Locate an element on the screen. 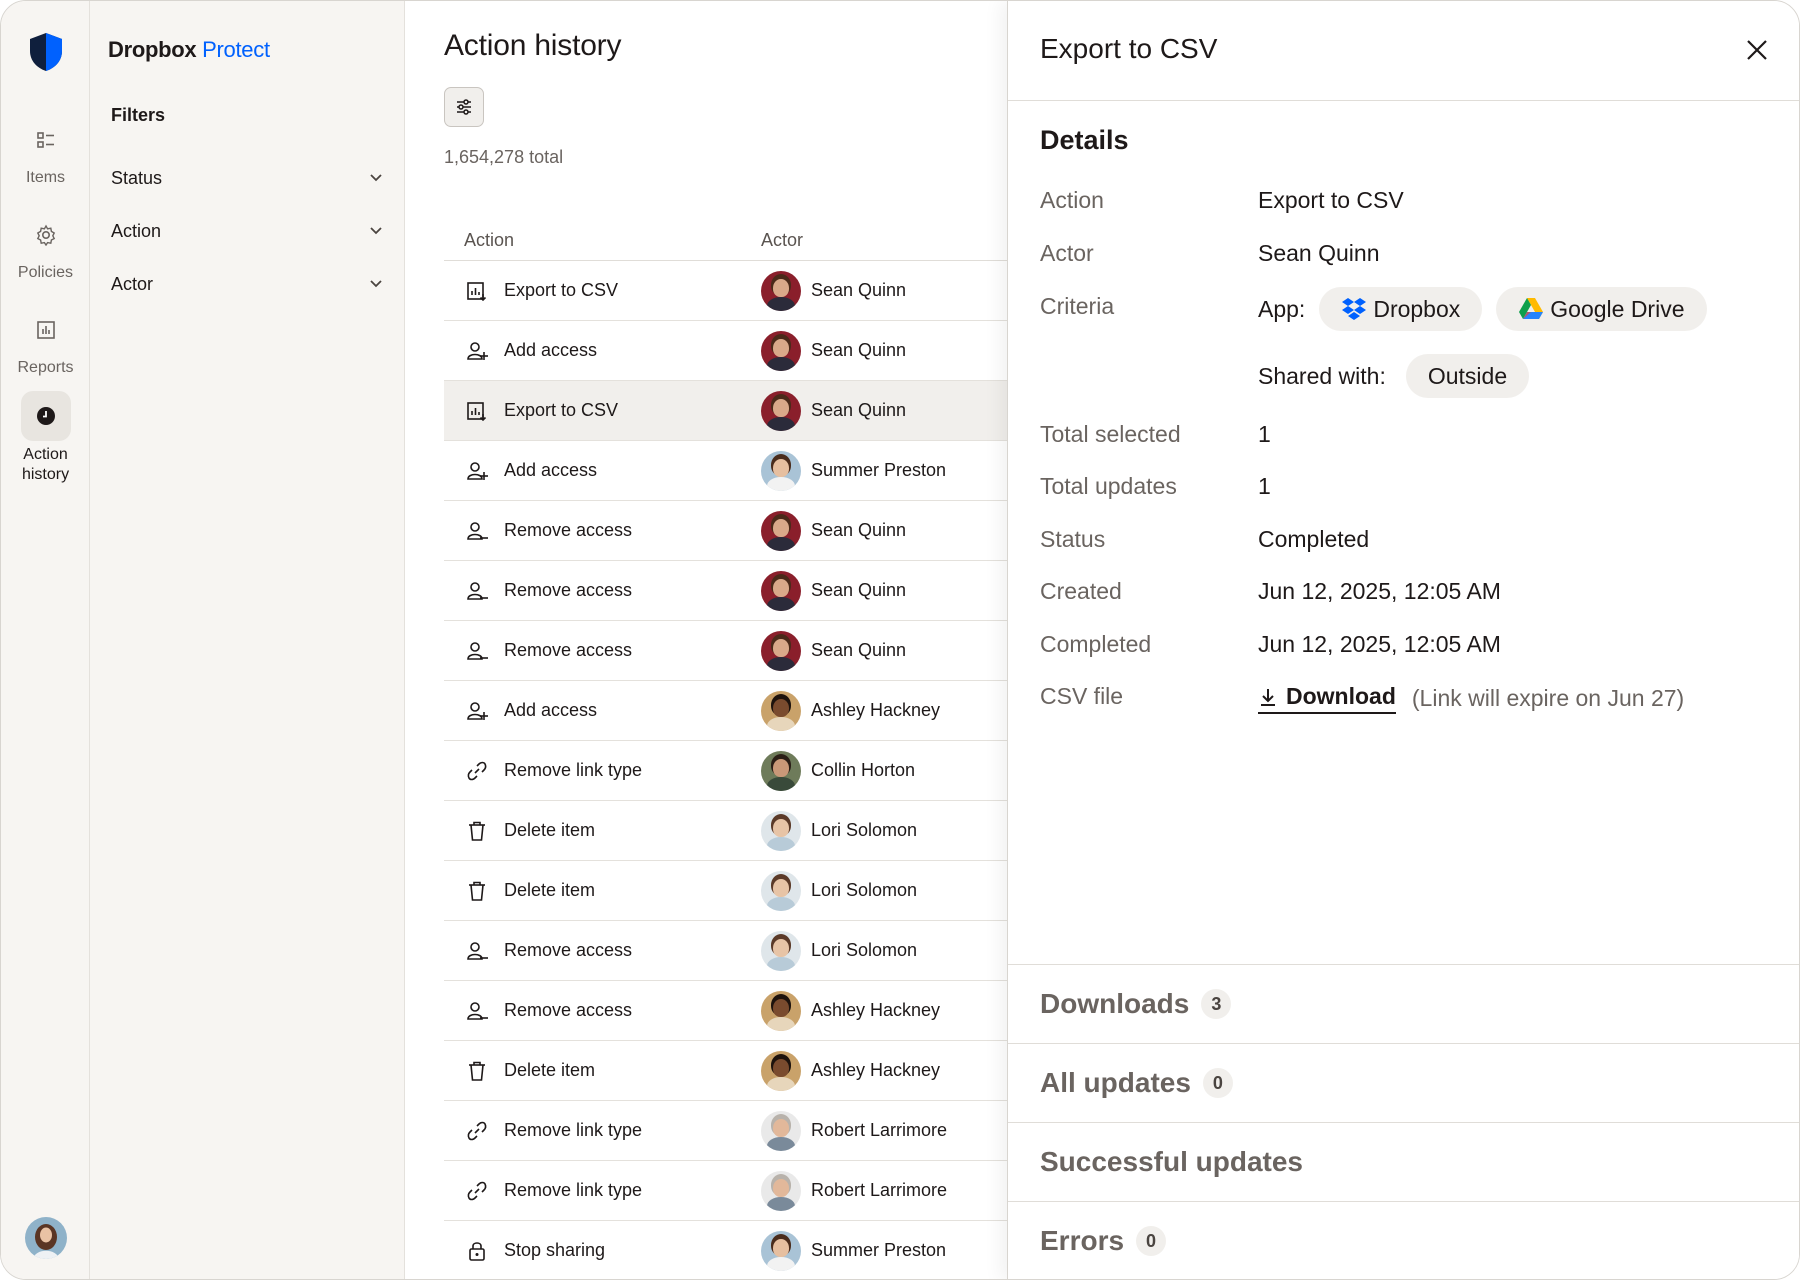 The image size is (1800, 1280). rail-item-policies: Policies is located at coordinates (45, 246).